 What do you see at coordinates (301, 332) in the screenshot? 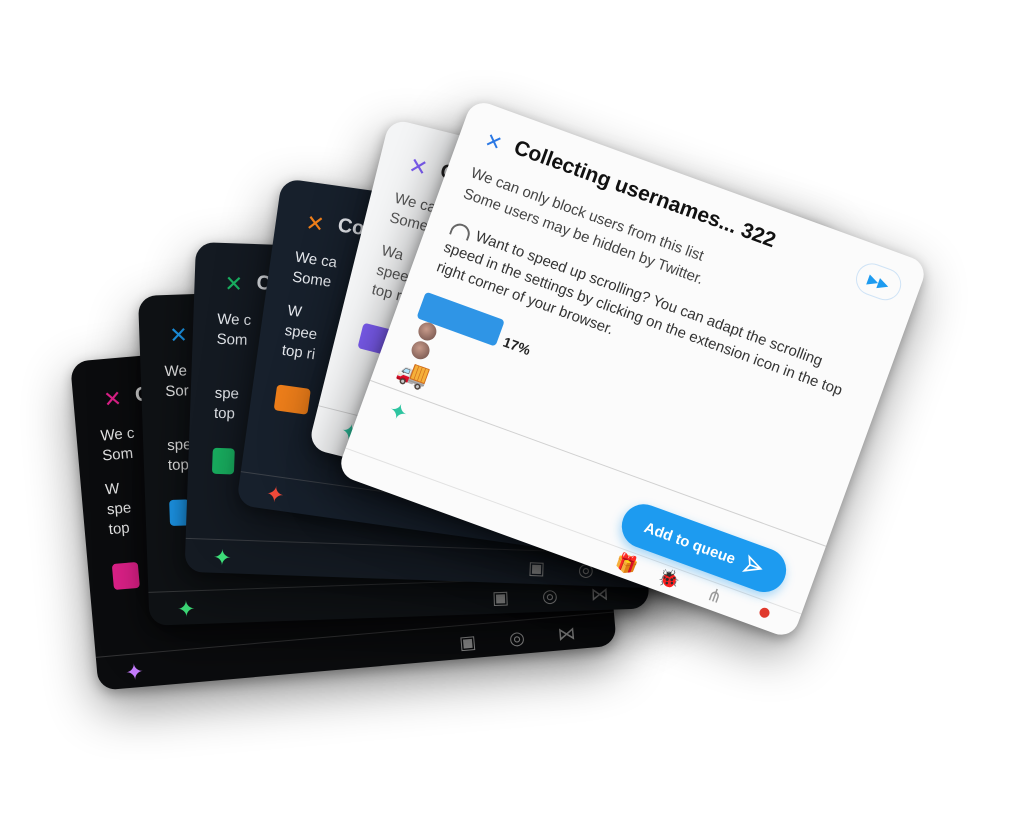
I see `card-line: spee` at bounding box center [301, 332].